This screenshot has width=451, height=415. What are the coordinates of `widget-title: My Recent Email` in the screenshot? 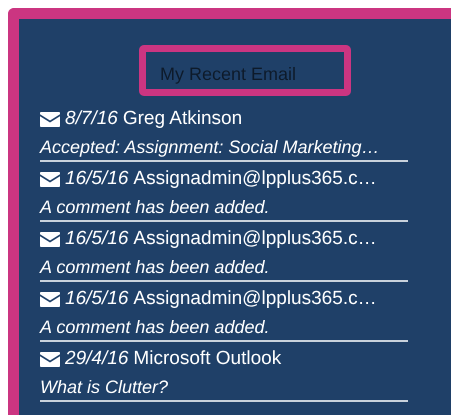 It's located at (228, 74).